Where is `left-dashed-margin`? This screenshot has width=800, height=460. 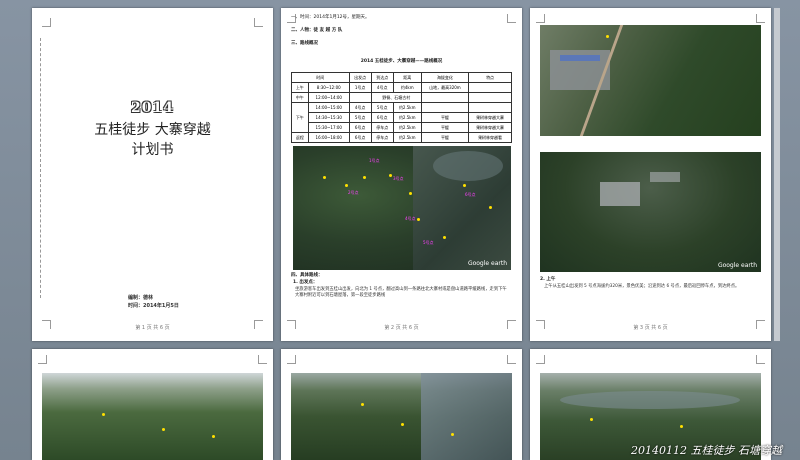
left-dashed-margin is located at coordinates (41, 168).